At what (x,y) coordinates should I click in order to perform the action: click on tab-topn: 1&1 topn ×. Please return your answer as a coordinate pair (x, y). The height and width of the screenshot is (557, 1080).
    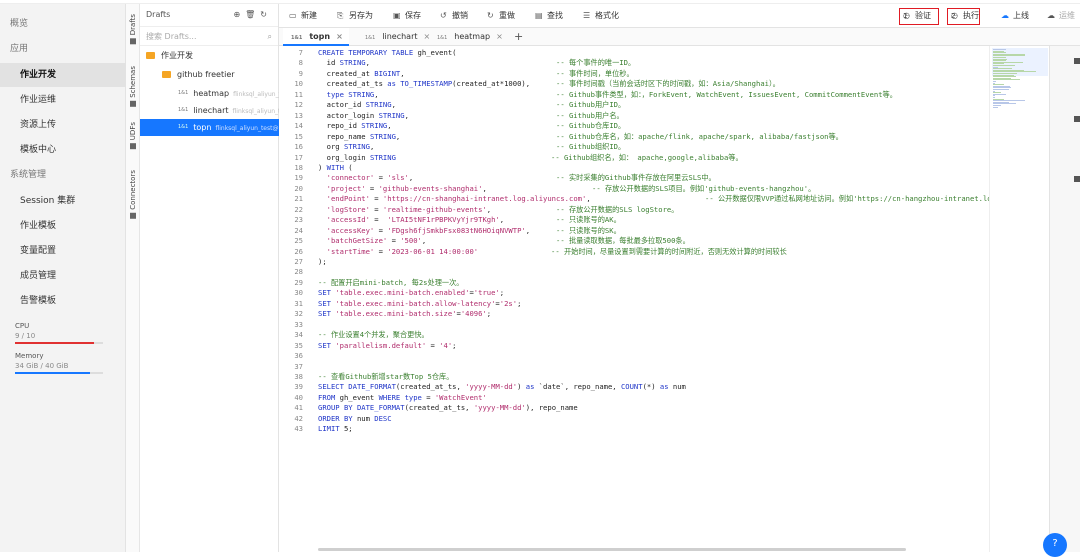
    Looking at the image, I should click on (316, 37).